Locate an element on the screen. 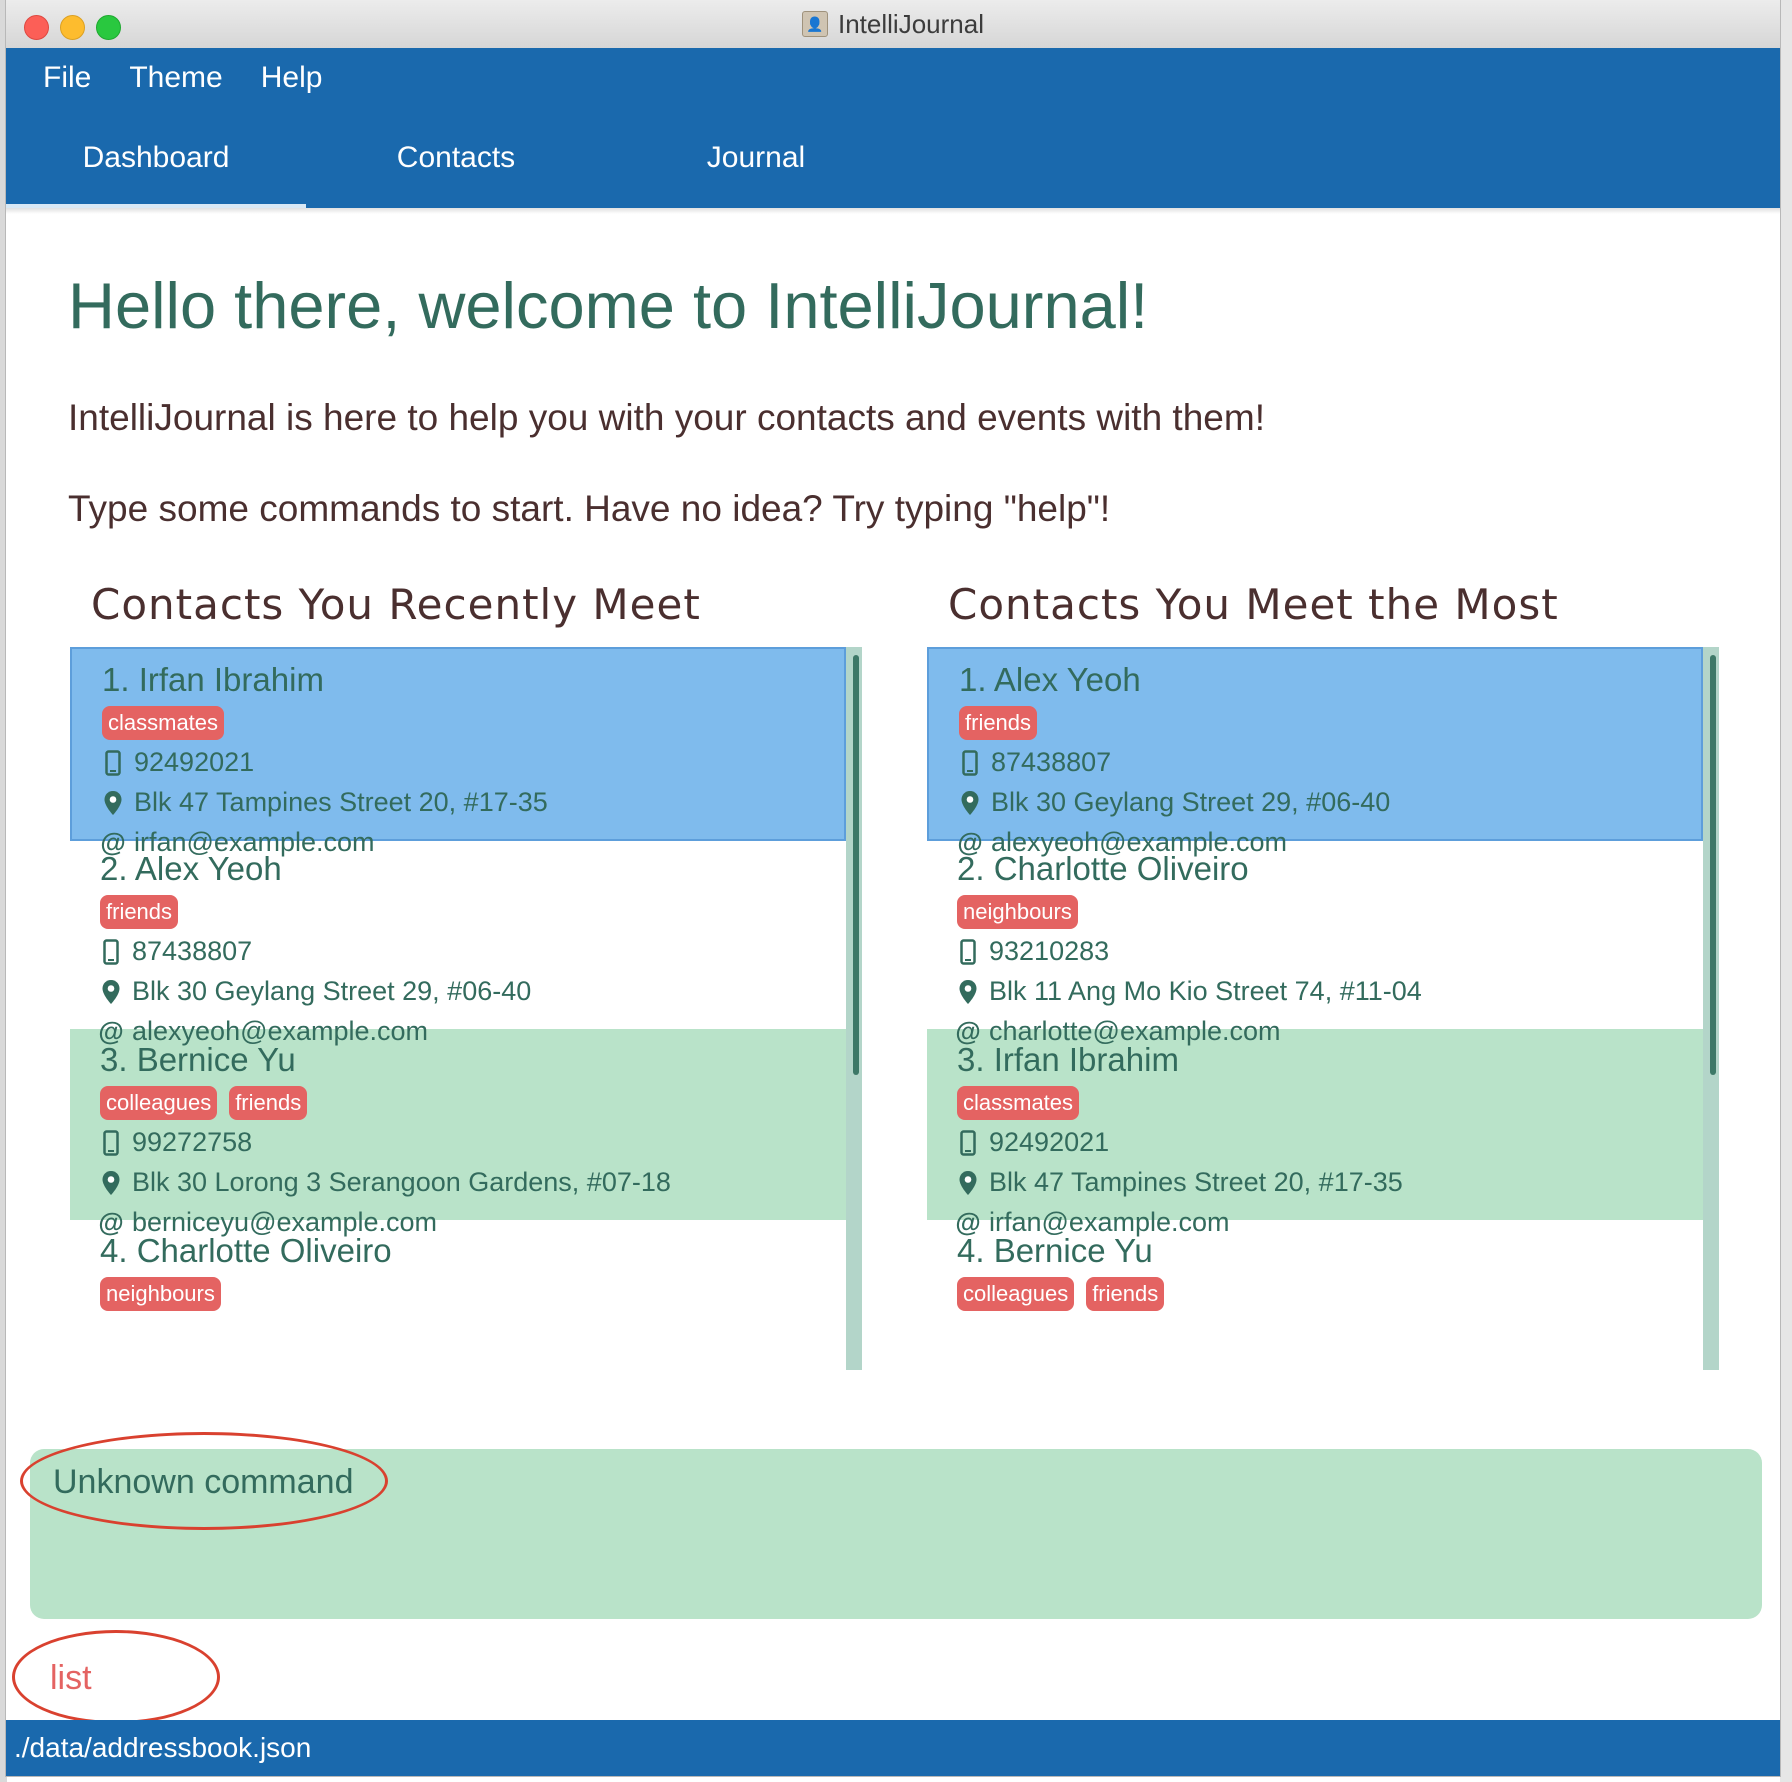 The width and height of the screenshot is (1792, 1782). tab-journal: Journal is located at coordinates (756, 158).